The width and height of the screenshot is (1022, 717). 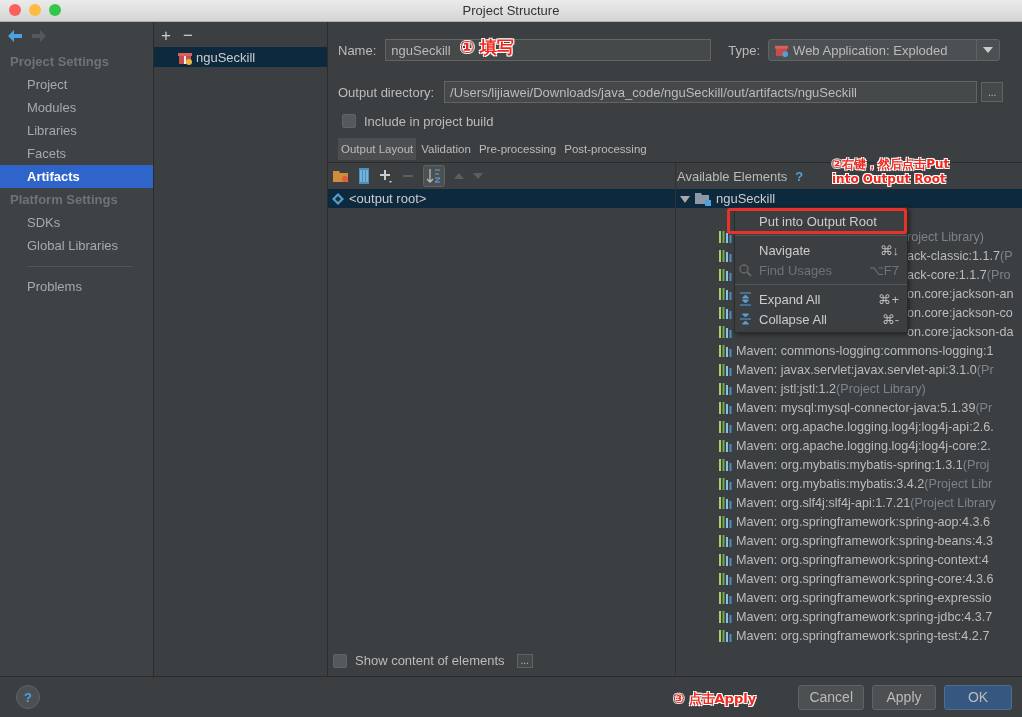 What do you see at coordinates (863, 464) in the screenshot?
I see `library-item: Maven: org.mybatis:mybatis-spring:1.3.1(Proj` at bounding box center [863, 464].